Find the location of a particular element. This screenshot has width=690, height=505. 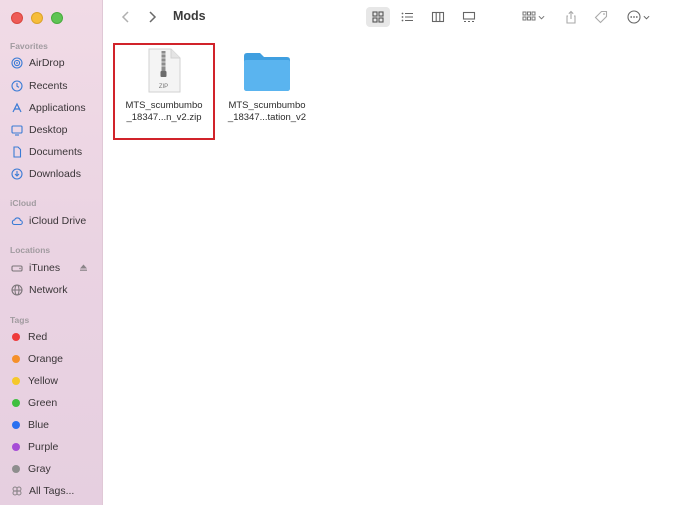

sidebar-tag-green: Green is located at coordinates (56, 403).